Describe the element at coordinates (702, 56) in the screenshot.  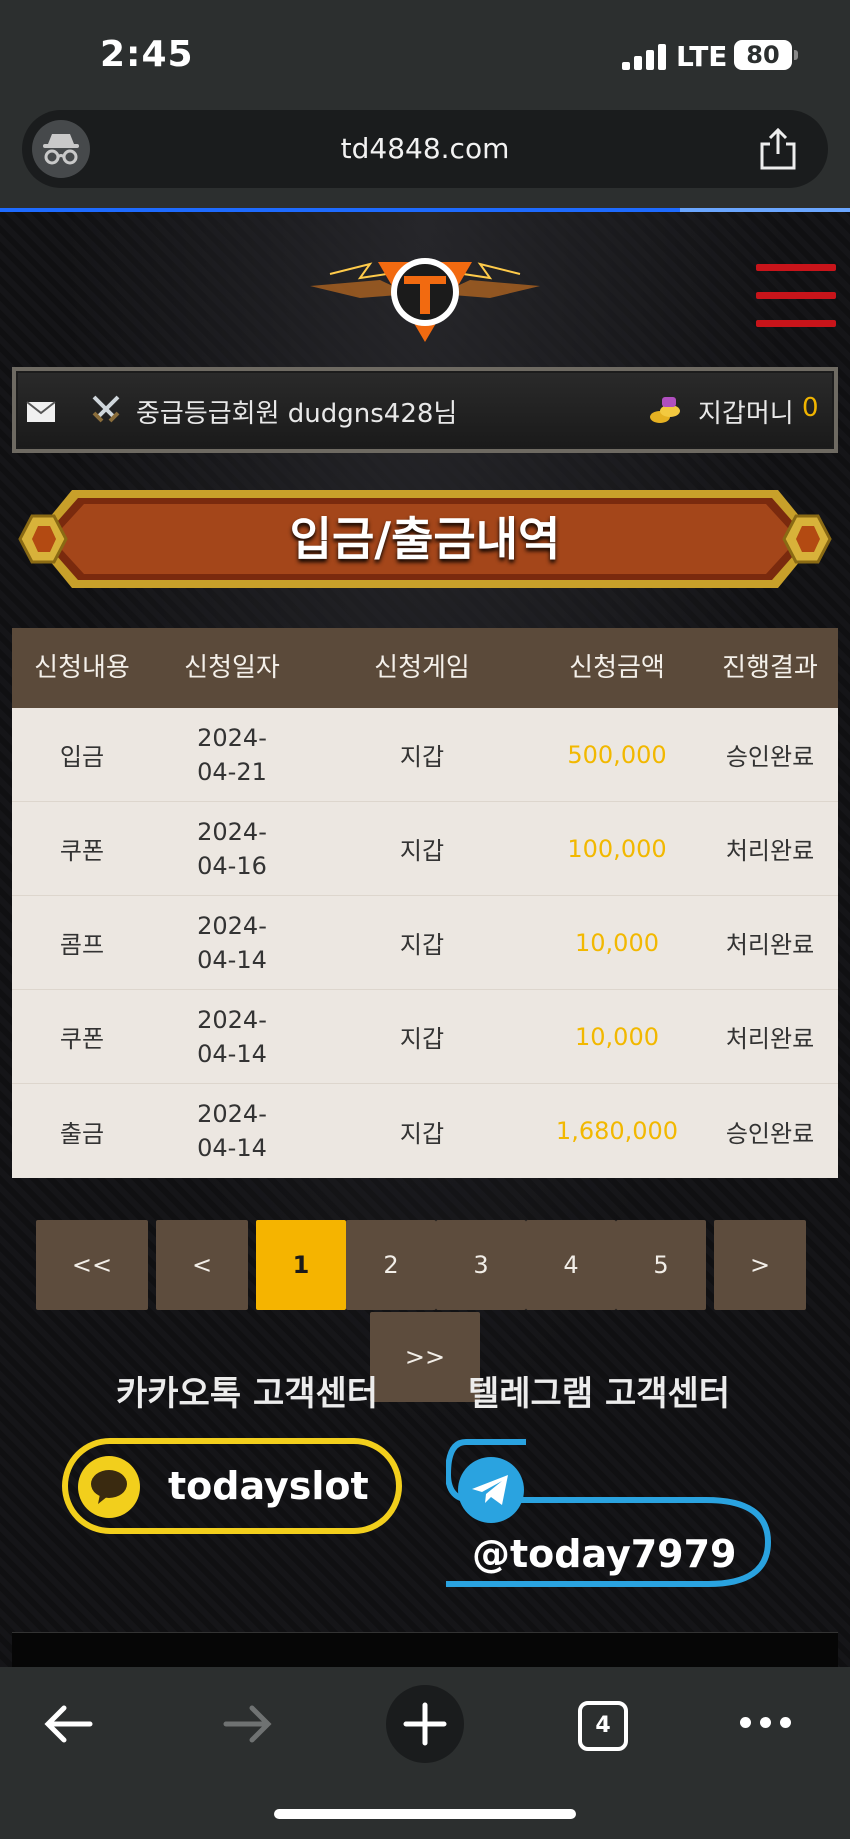
I see `network-label: LTE` at that location.